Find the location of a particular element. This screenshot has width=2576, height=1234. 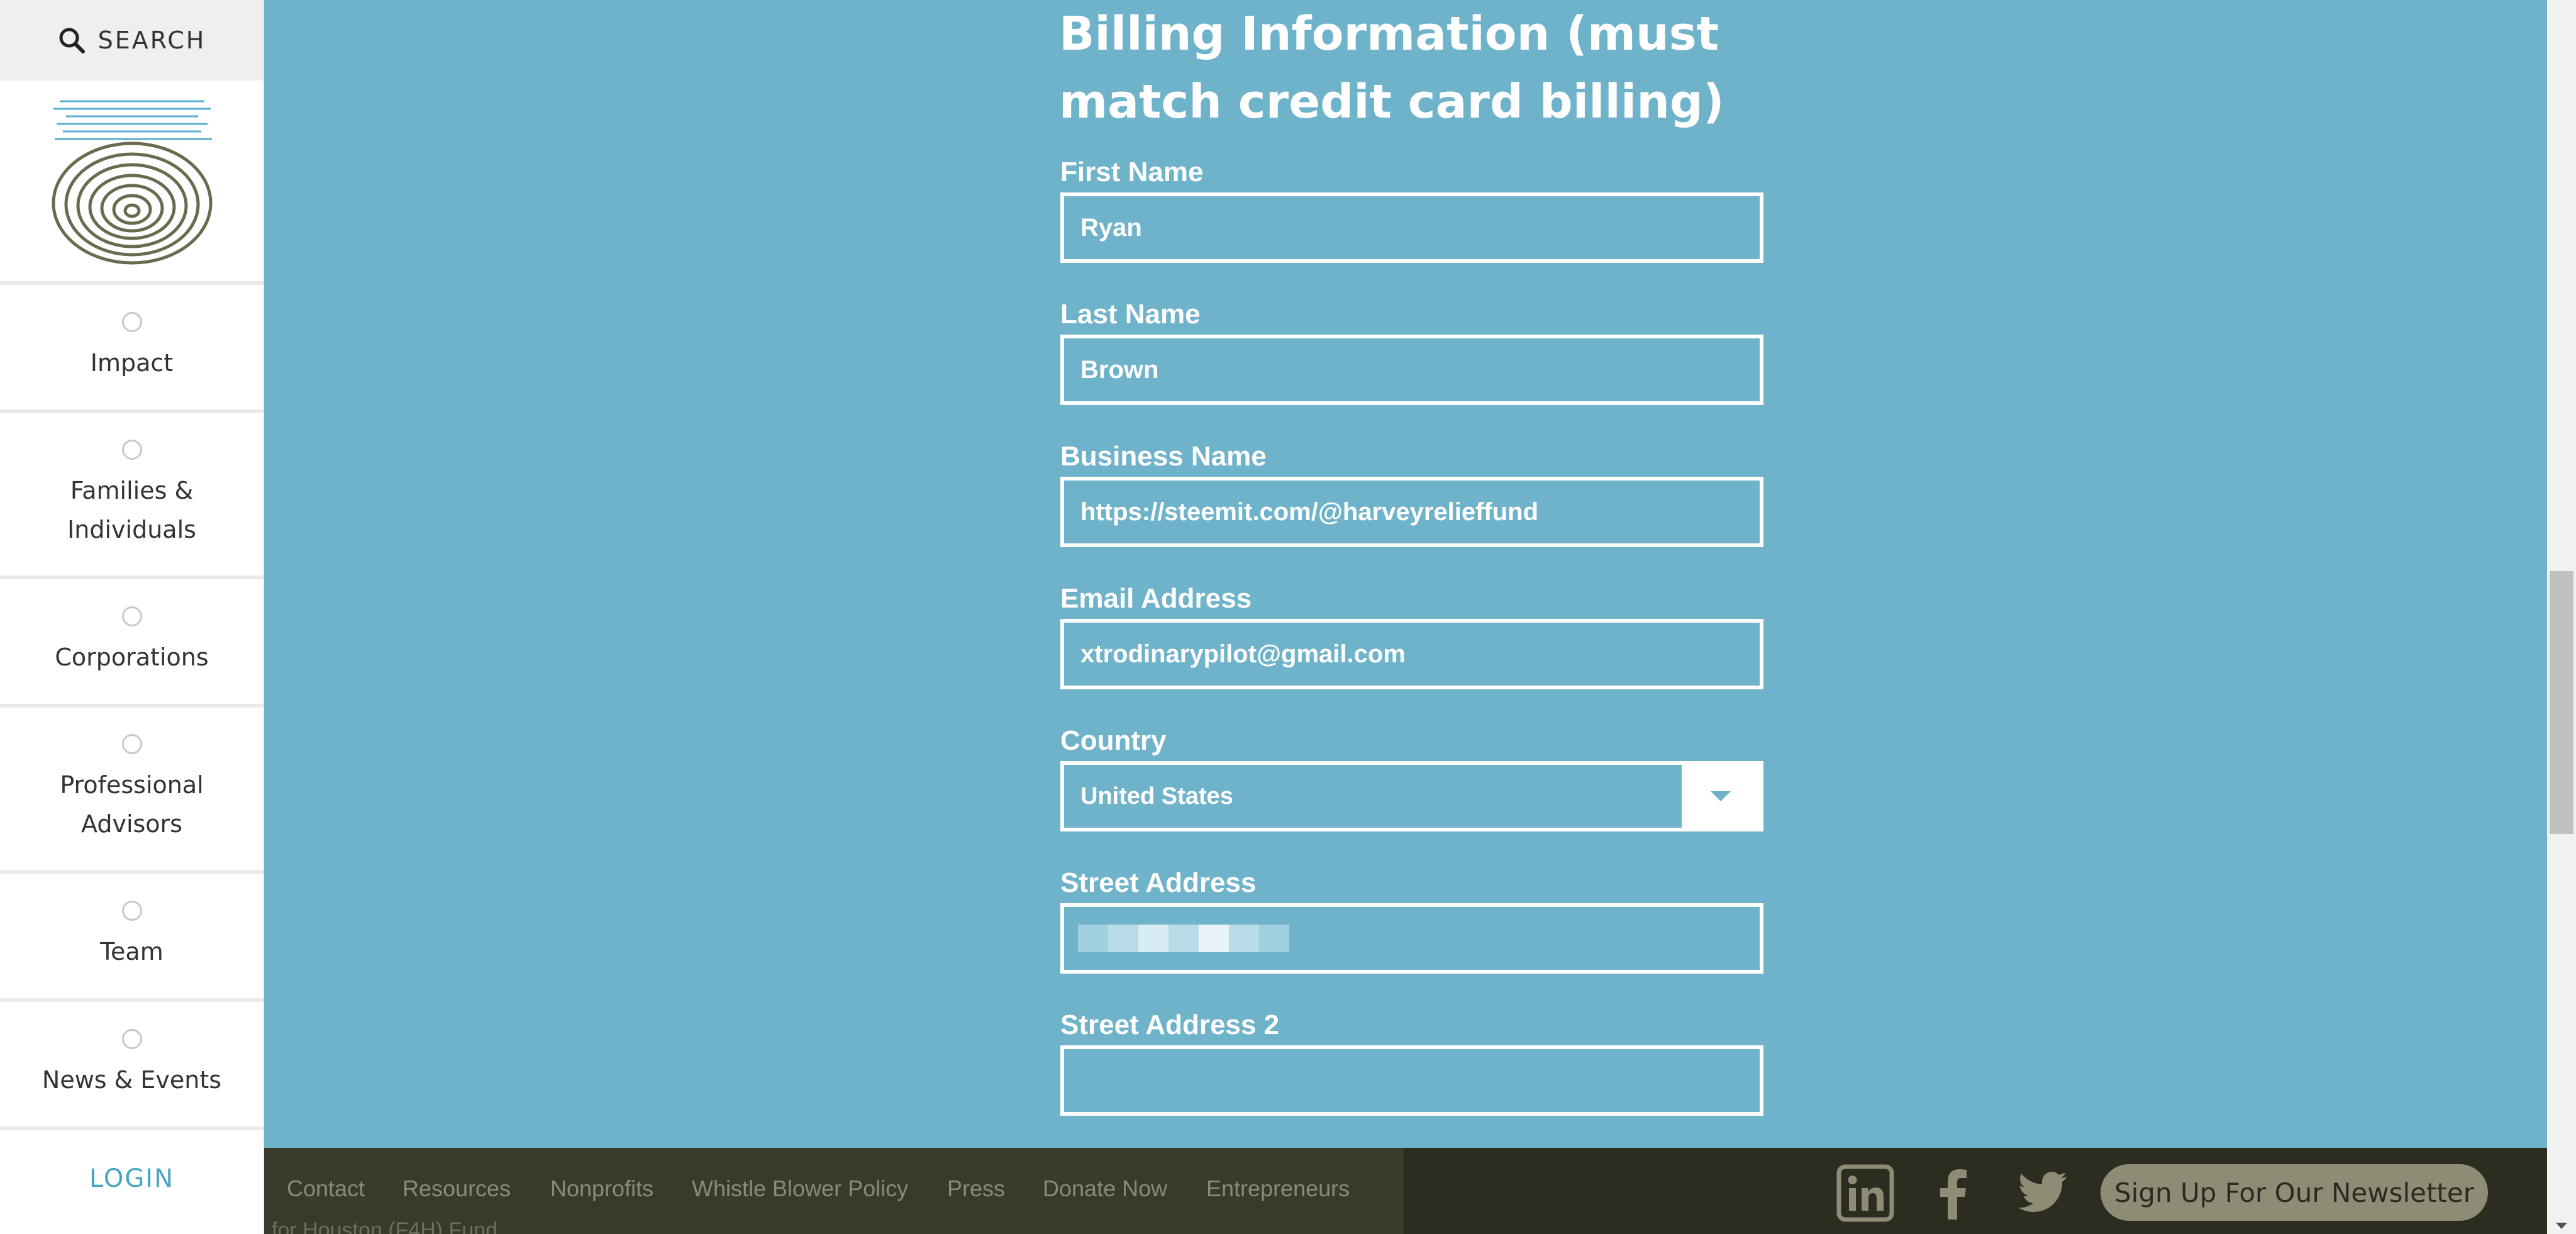

redacted-value is located at coordinates (1183, 938).